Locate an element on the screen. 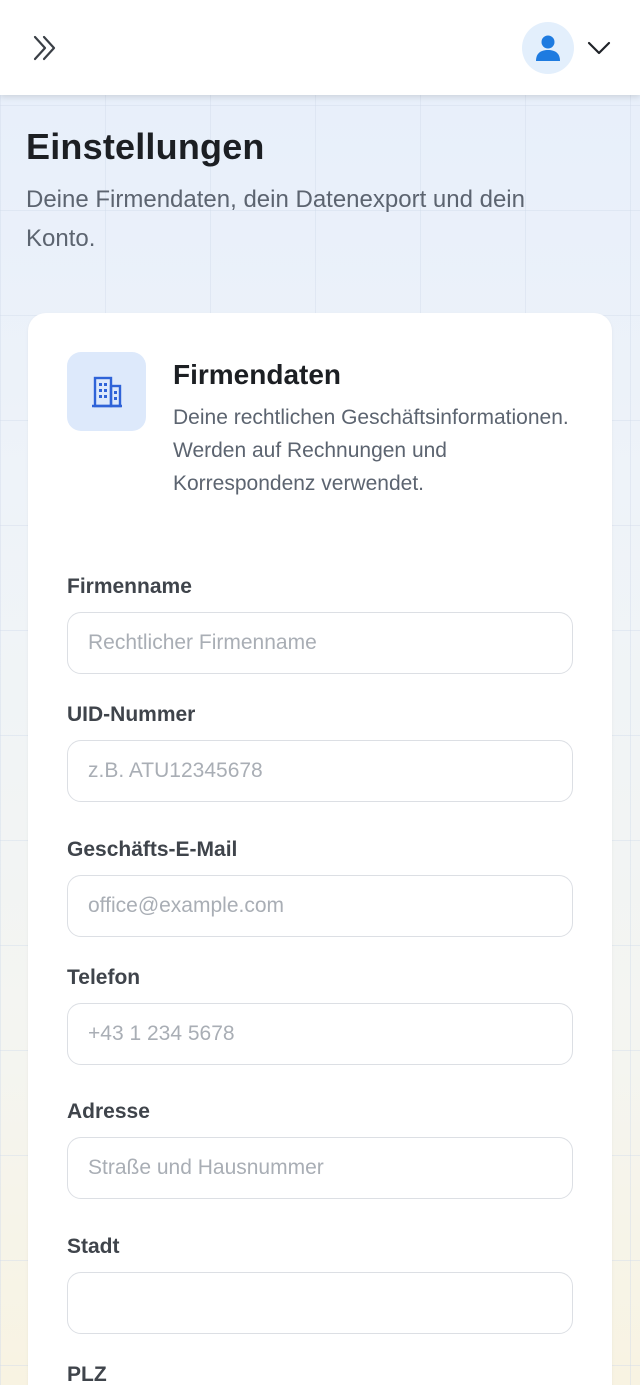 This screenshot has width=640, height=1385. company-name-input is located at coordinates (320, 643).